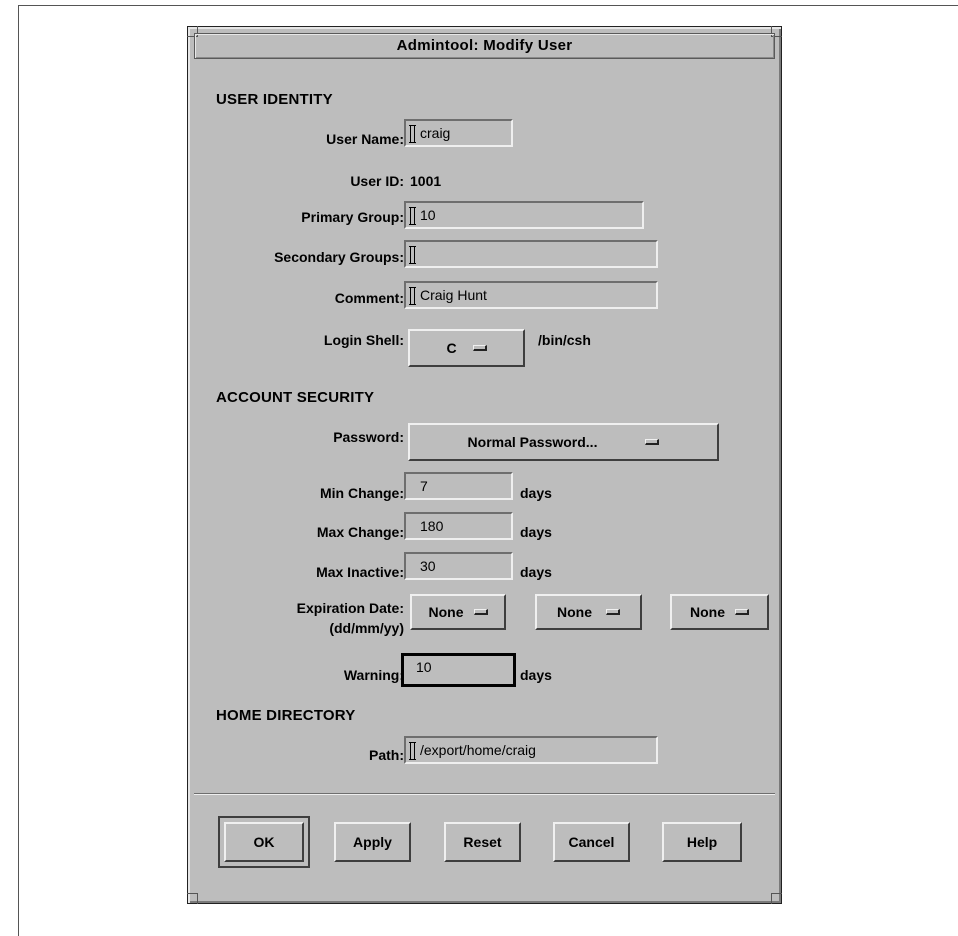  I want to click on max-change-label: Max Change:, so click(360, 532).